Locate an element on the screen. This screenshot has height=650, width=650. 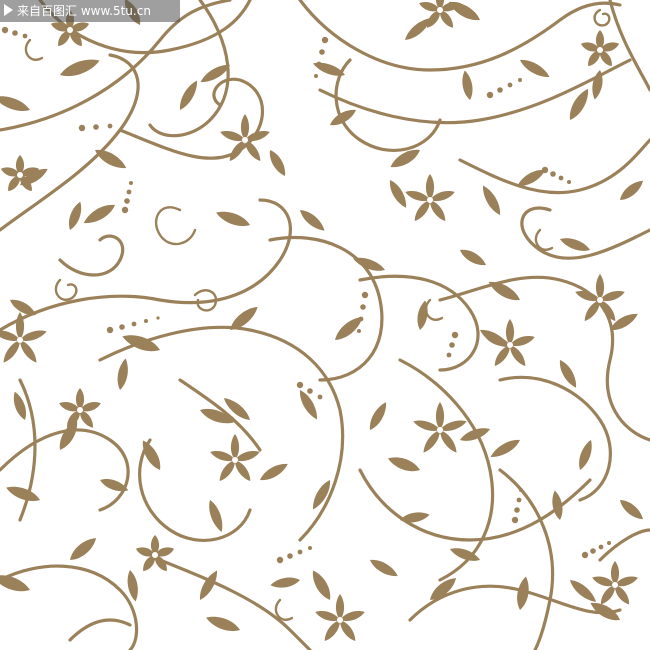
play-icon is located at coordinates (8, 10).